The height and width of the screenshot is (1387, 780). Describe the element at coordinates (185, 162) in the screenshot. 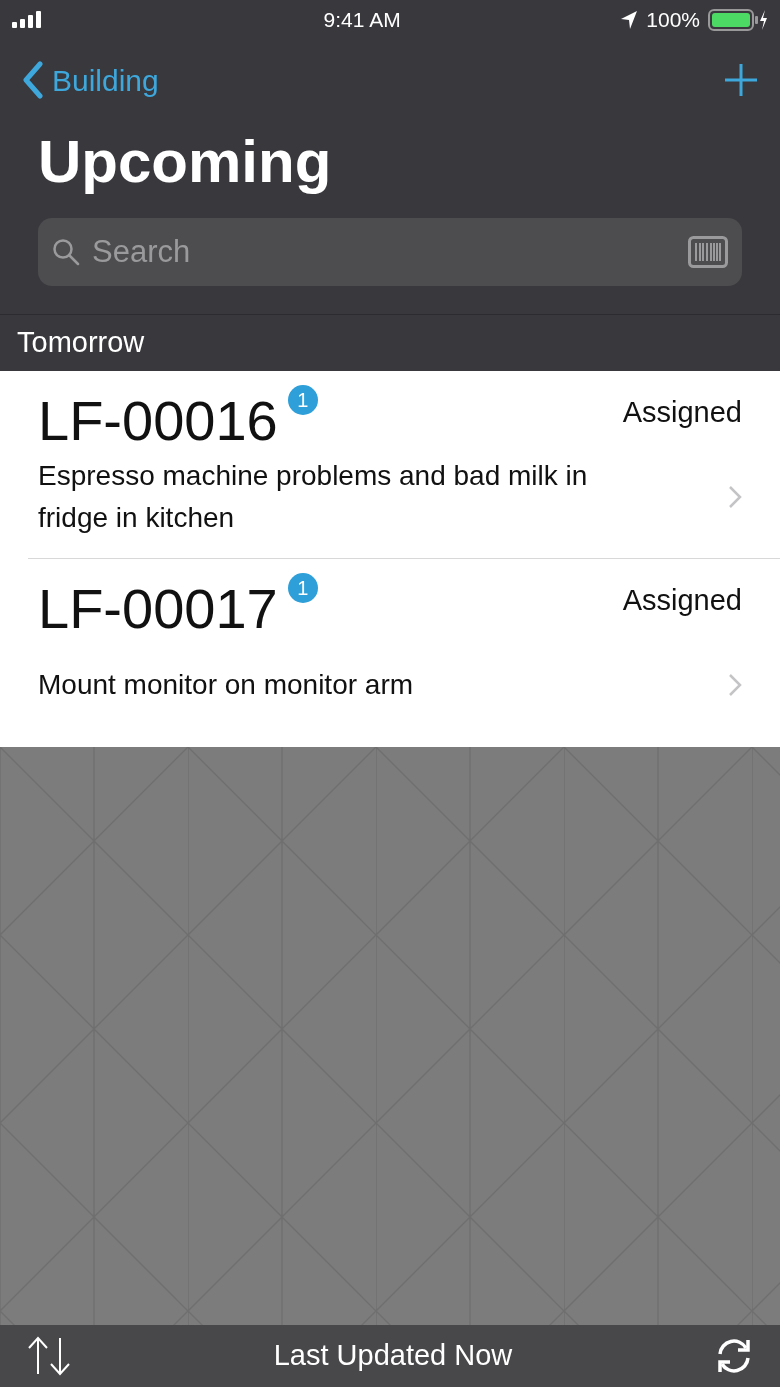

I see `page-title: Upcoming` at that location.